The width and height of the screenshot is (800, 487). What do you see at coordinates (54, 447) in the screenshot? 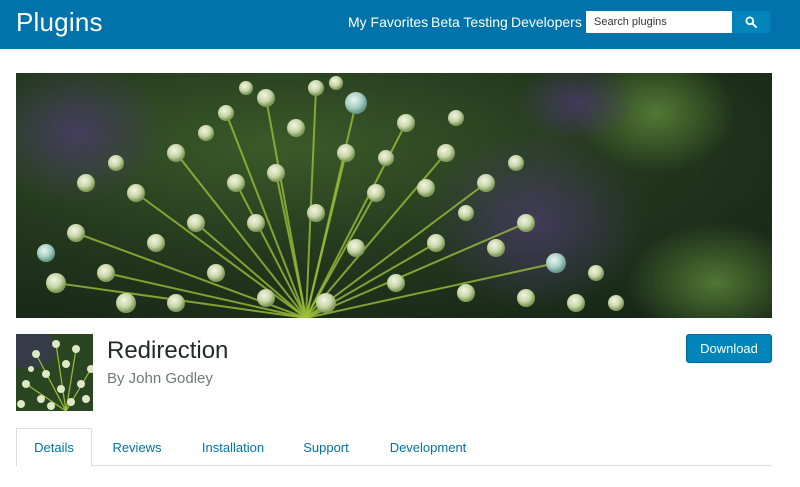
I see `tab-details: Details` at bounding box center [54, 447].